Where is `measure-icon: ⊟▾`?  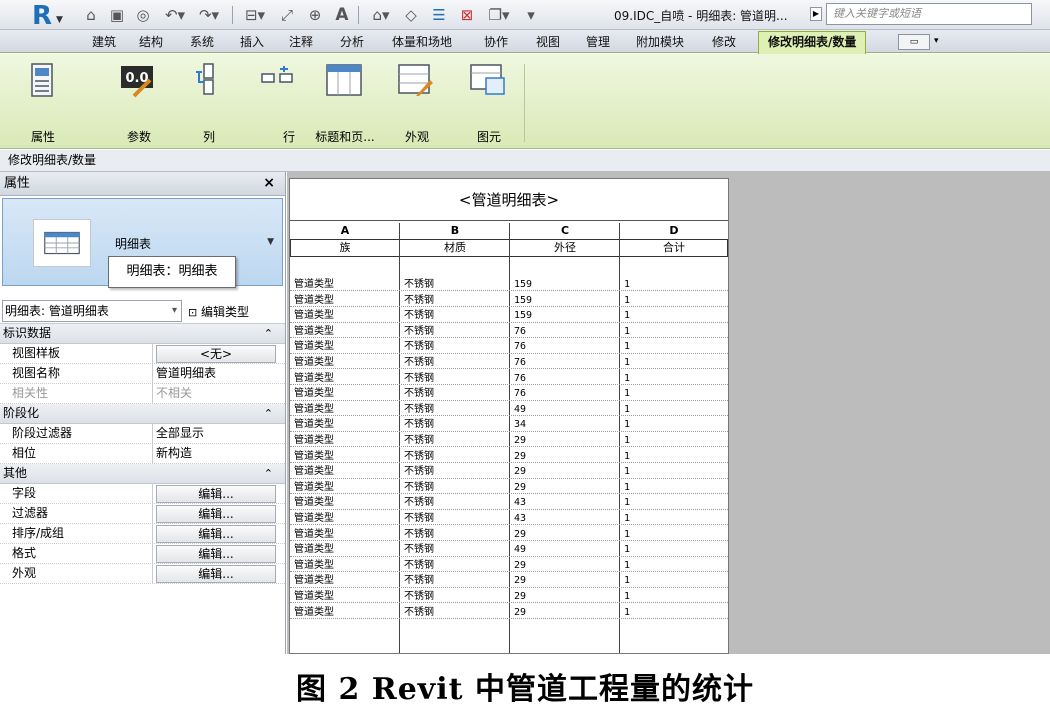 measure-icon: ⊟▾ is located at coordinates (255, 15).